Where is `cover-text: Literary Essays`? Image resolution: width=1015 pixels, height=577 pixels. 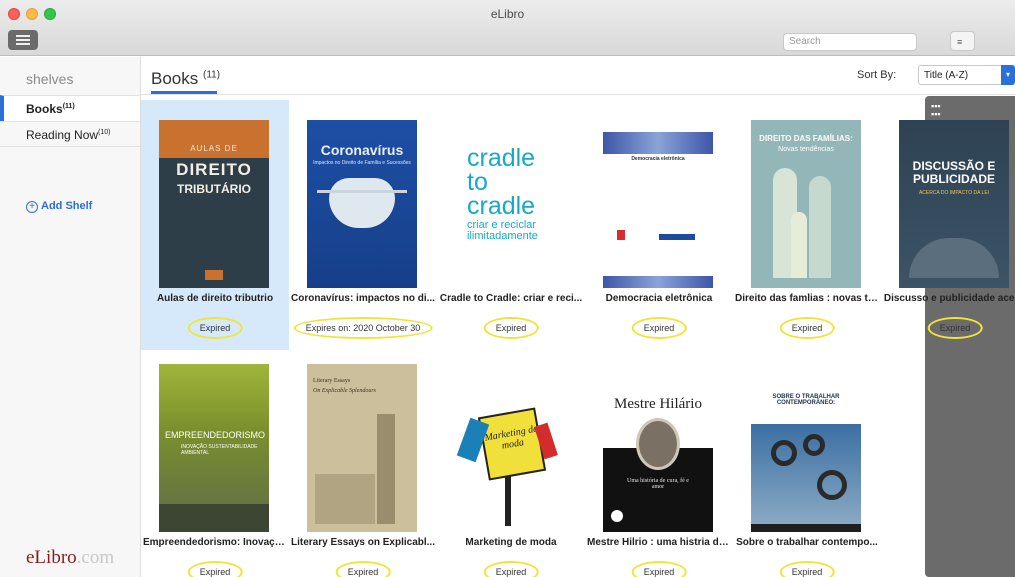 cover-text: Literary Essays is located at coordinates (332, 381).